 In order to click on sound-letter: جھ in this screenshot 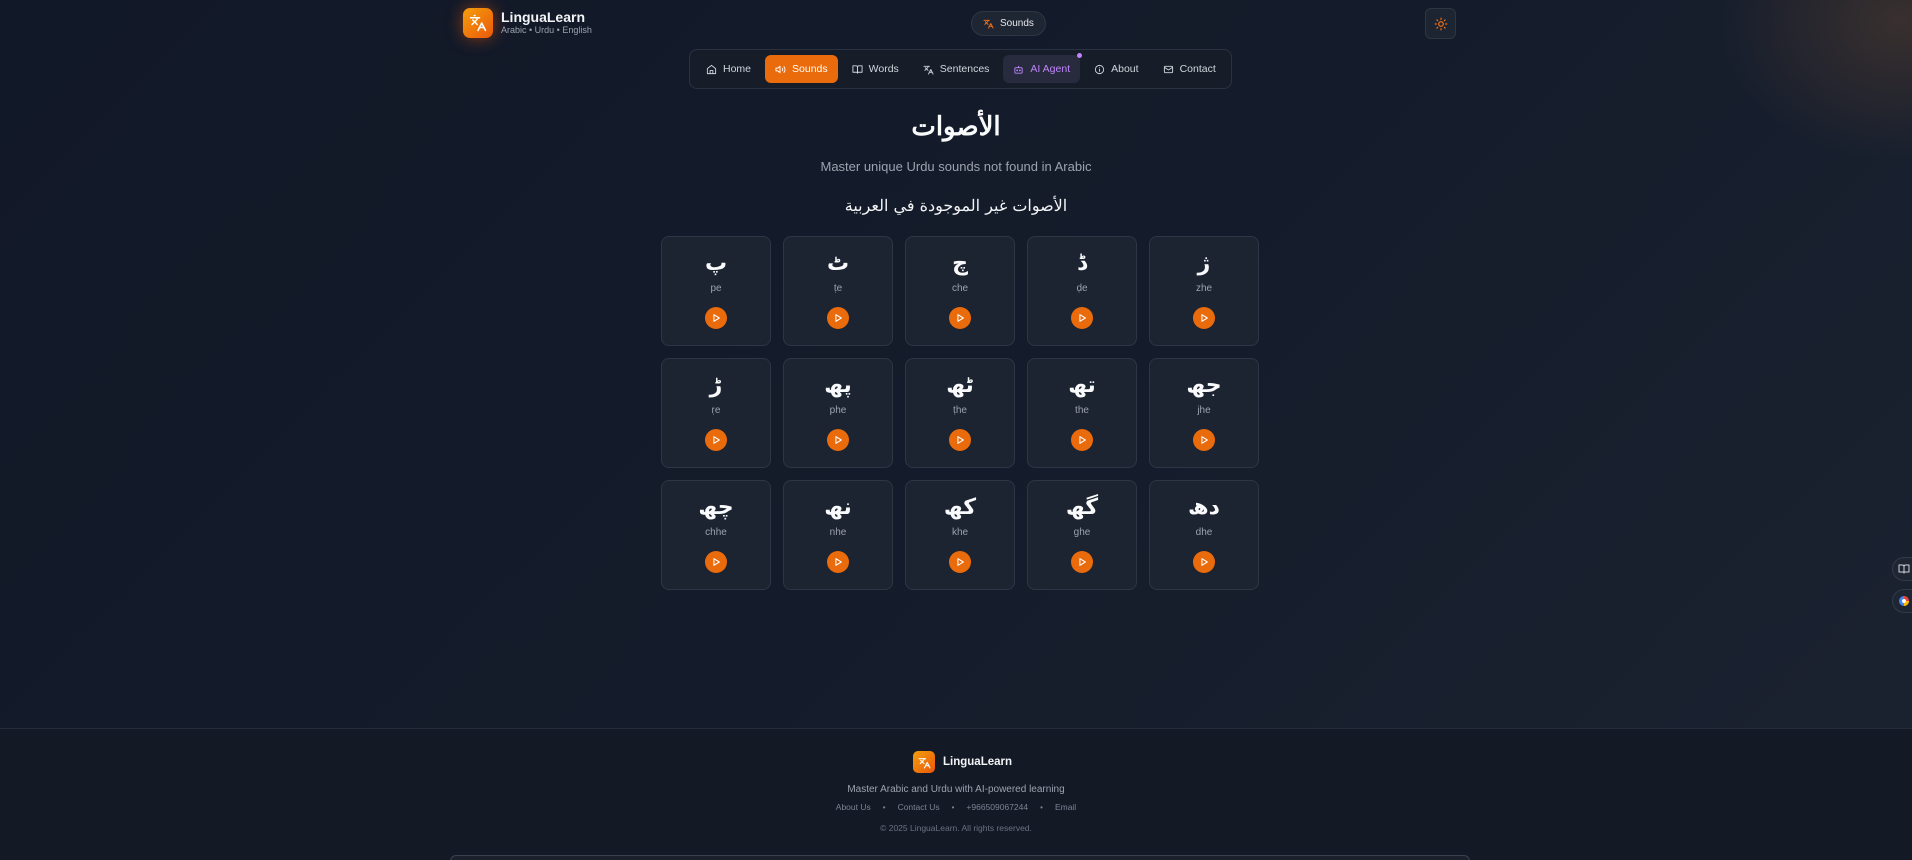, I will do `click(1204, 385)`.